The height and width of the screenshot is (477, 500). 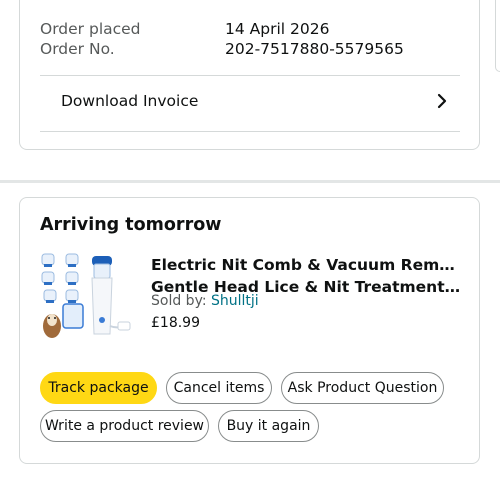 I want to click on order-number-value: 202-7517880-5579565, so click(x=314, y=49).